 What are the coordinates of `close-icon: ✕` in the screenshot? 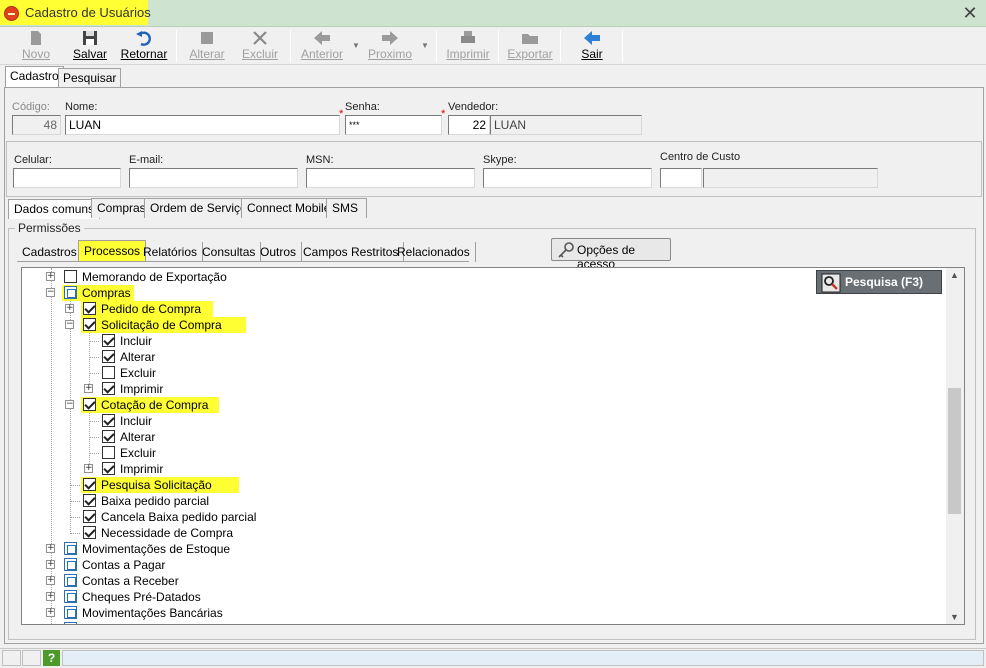 It's located at (970, 13).